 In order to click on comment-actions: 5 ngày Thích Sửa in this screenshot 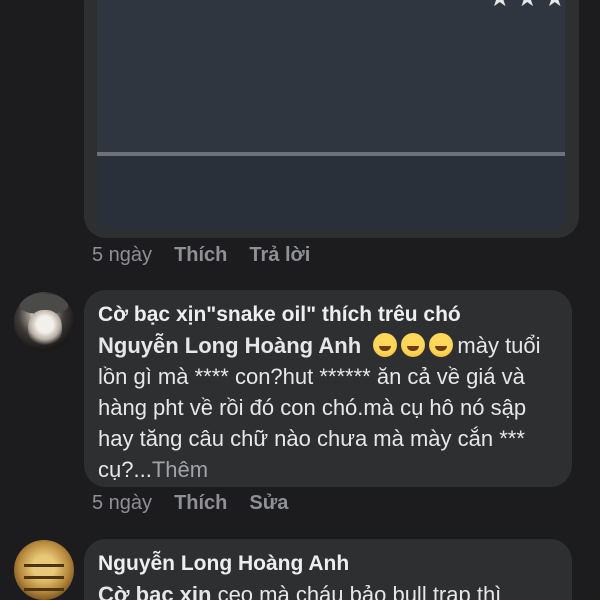, I will do `click(190, 503)`.